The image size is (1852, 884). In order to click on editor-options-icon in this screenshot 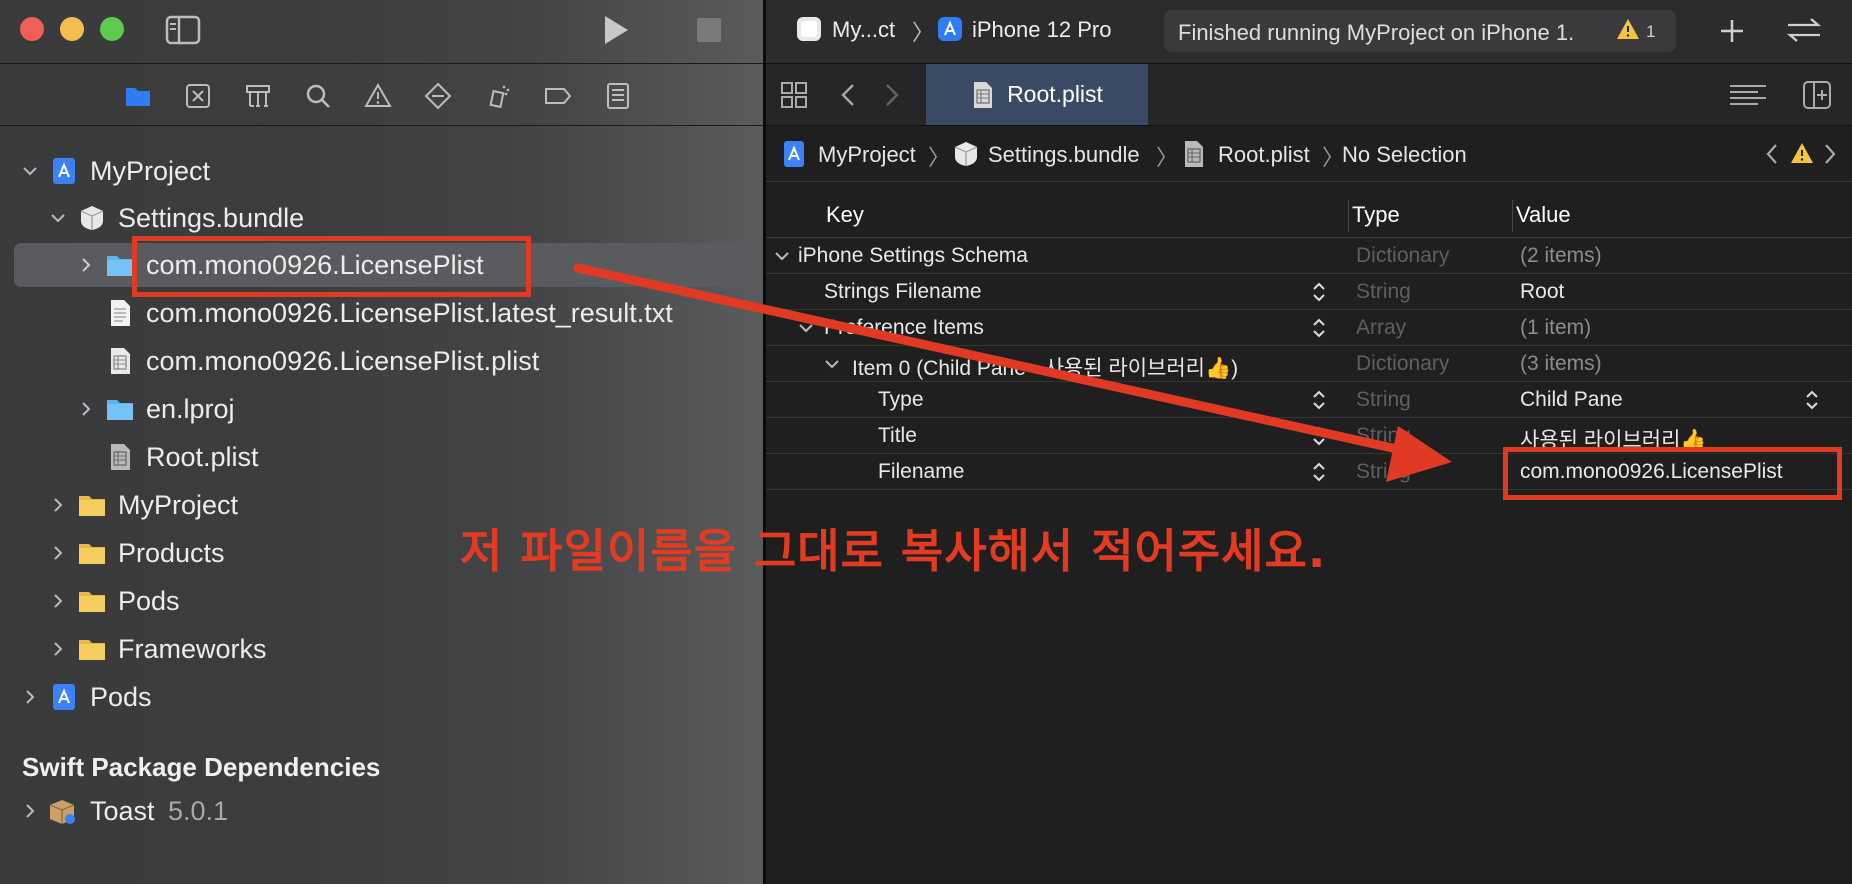, I will do `click(1748, 95)`.